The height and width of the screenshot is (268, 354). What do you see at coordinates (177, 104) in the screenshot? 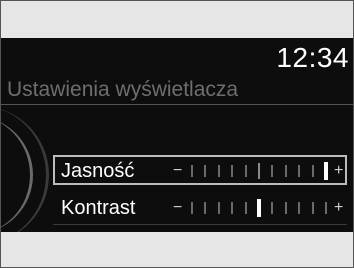
I see `title-divider` at bounding box center [177, 104].